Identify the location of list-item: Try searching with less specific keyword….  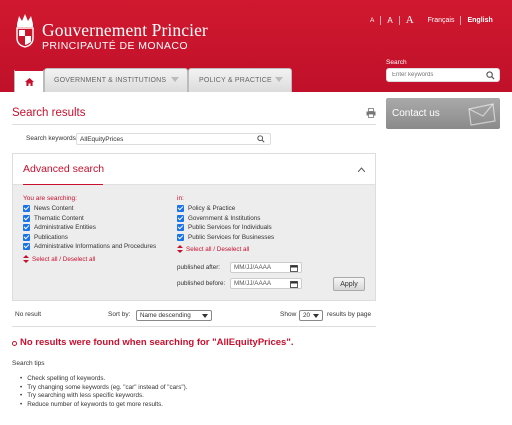
(103, 396).